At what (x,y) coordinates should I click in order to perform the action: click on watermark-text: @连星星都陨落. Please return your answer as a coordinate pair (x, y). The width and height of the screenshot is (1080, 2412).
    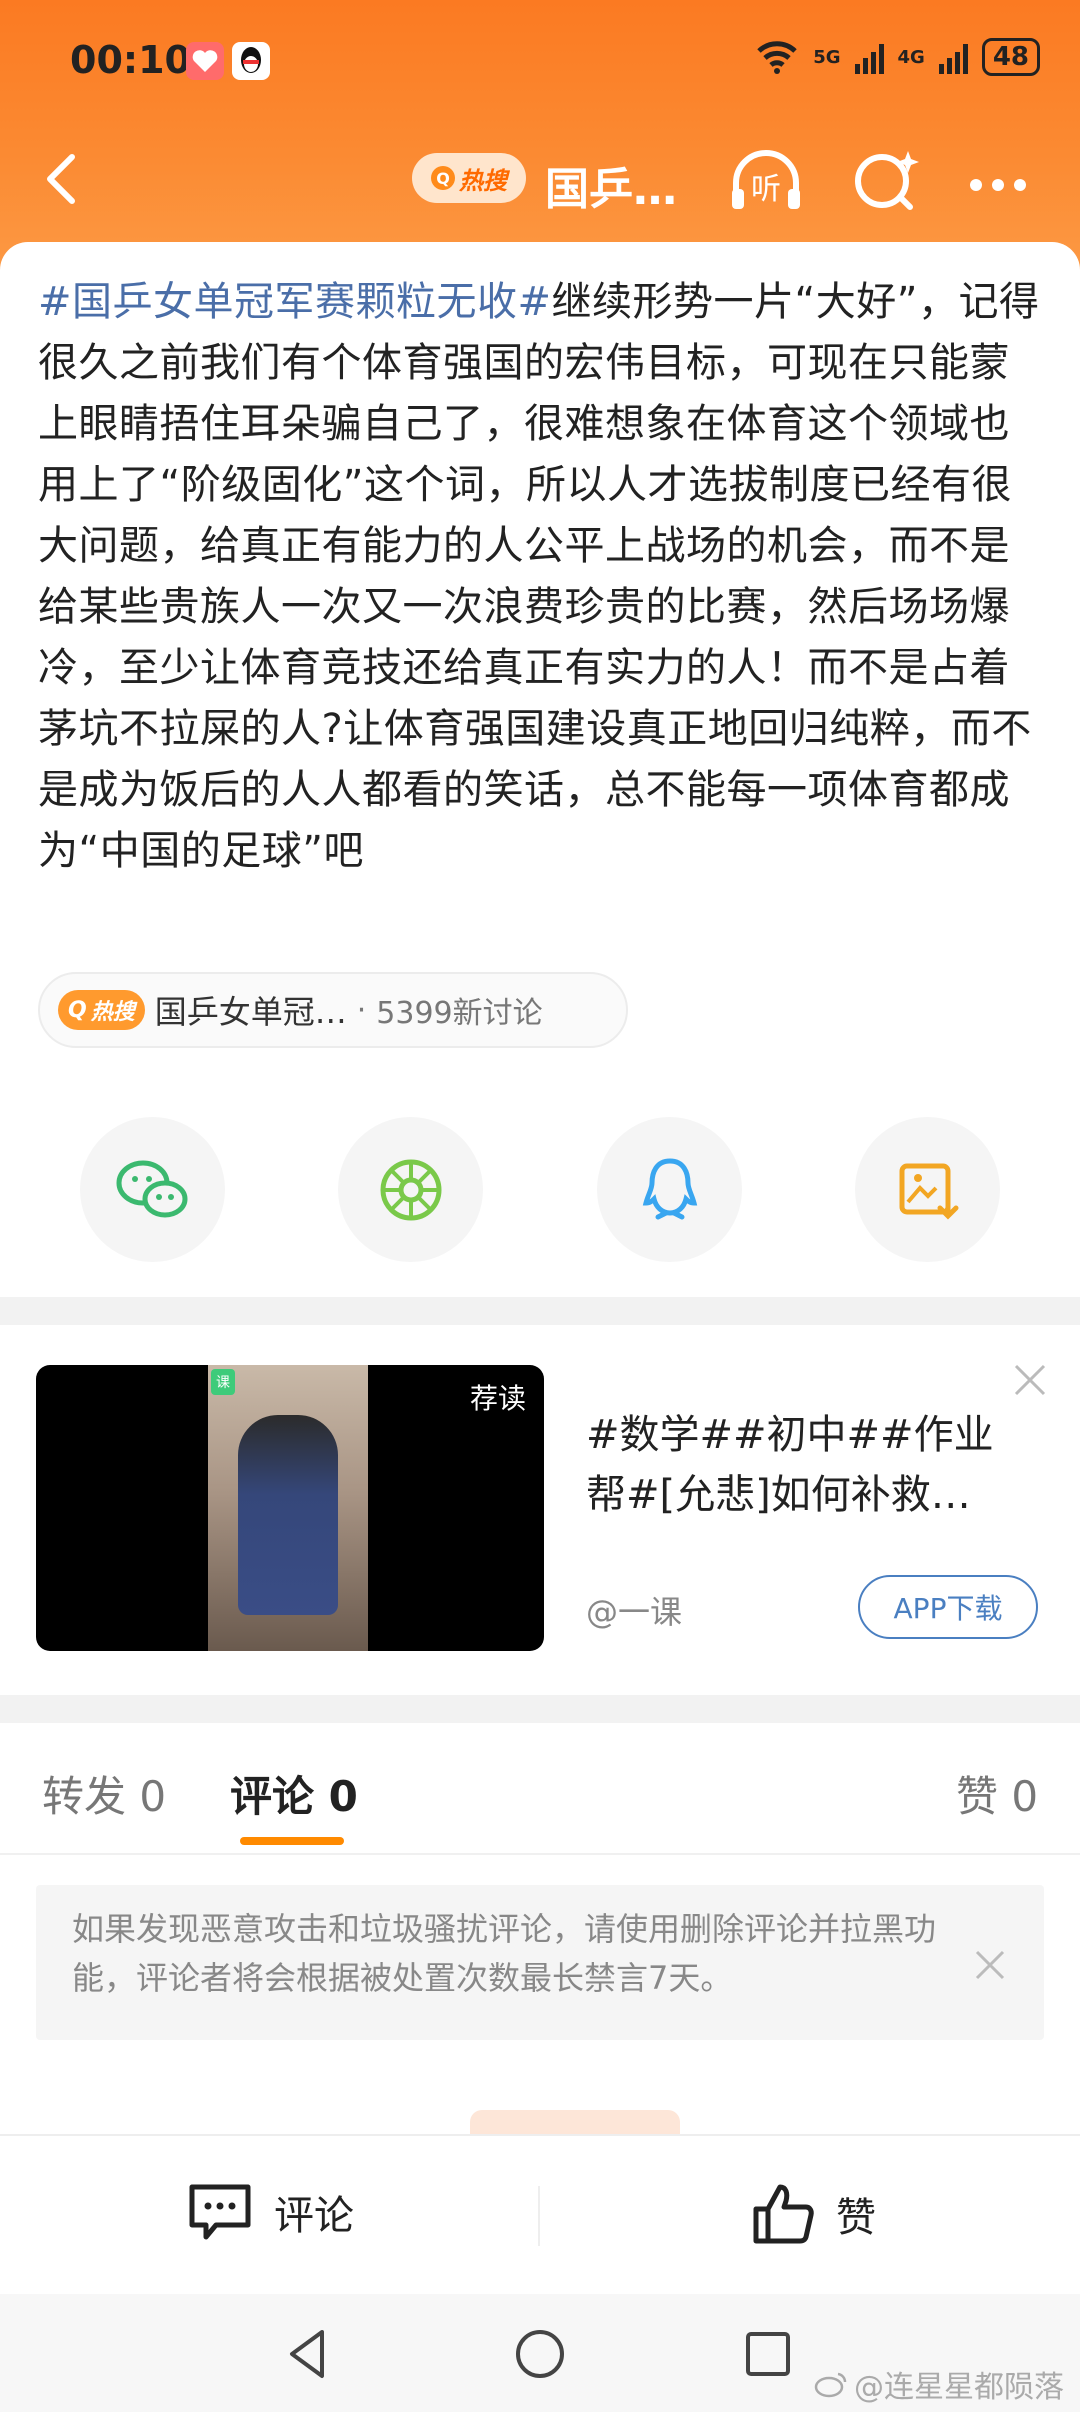
    Looking at the image, I should click on (959, 2387).